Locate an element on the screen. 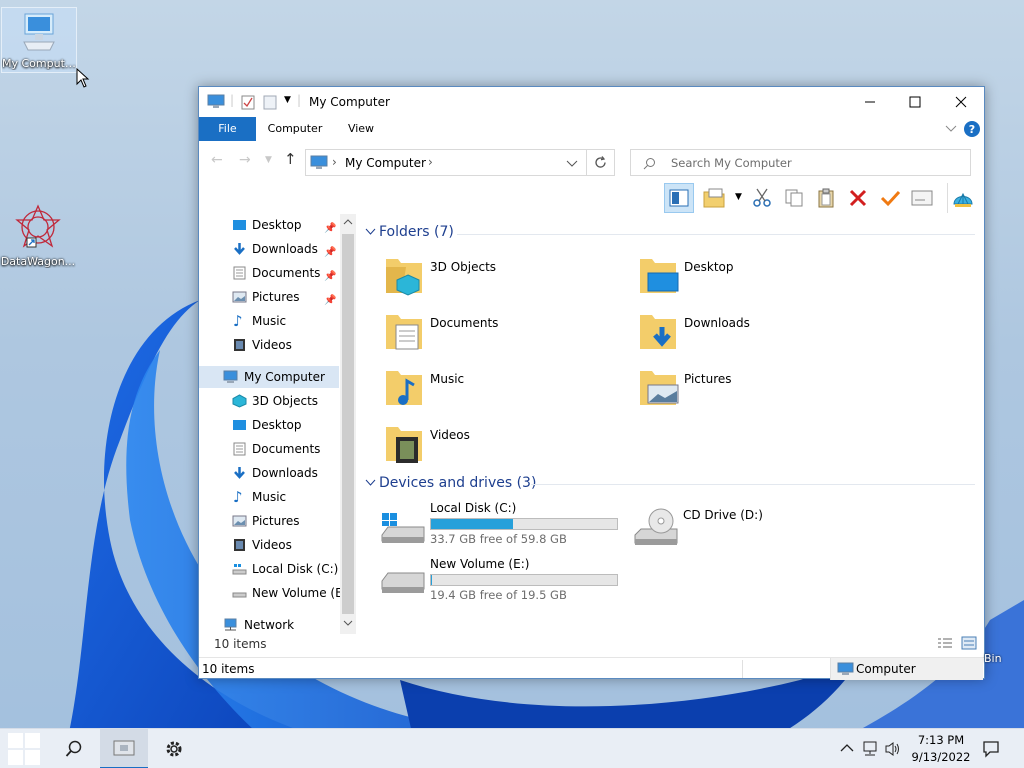  scrollbar-thumb is located at coordinates (348, 424).